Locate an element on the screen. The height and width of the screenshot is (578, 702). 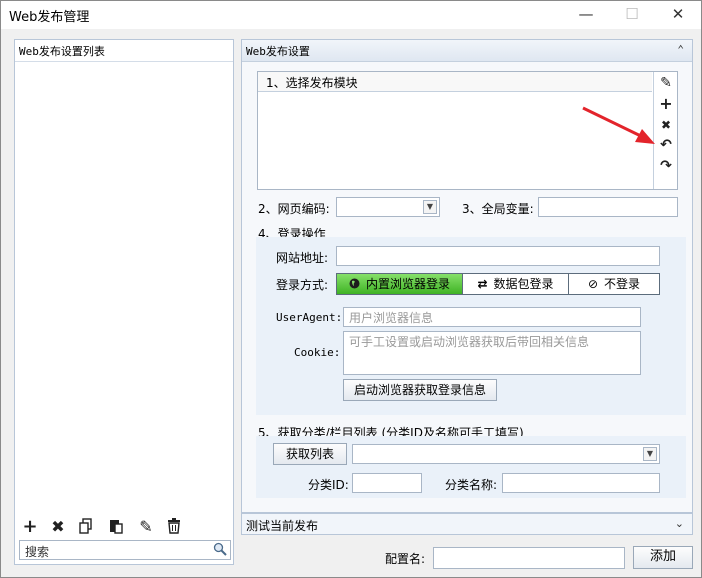
builtin-browser-login-label: 内置浏览器登录 is located at coordinates (407, 284).